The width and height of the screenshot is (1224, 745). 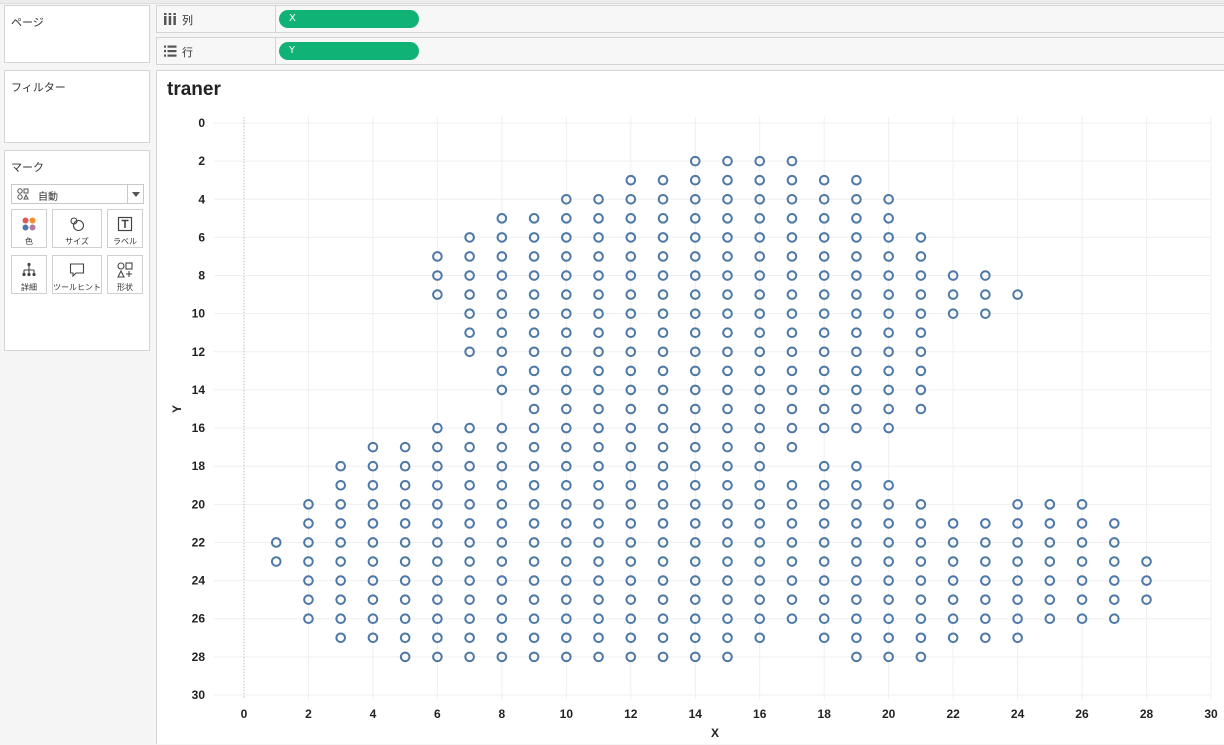 What do you see at coordinates (125, 270) in the screenshot?
I see `shapes-icon` at bounding box center [125, 270].